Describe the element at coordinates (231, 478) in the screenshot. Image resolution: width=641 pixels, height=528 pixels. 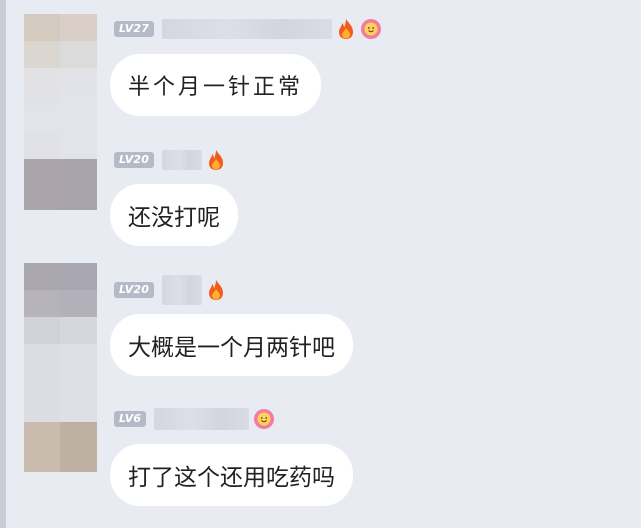
I see `message-text: 打了这个还用吃药吗` at that location.